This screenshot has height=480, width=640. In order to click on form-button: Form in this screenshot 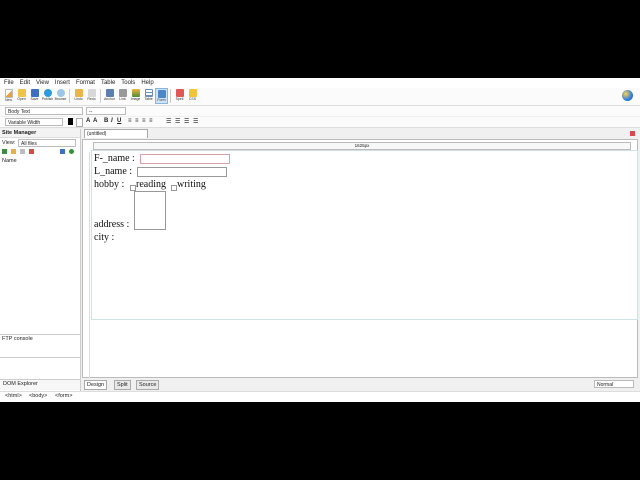, I will do `click(161, 96)`.